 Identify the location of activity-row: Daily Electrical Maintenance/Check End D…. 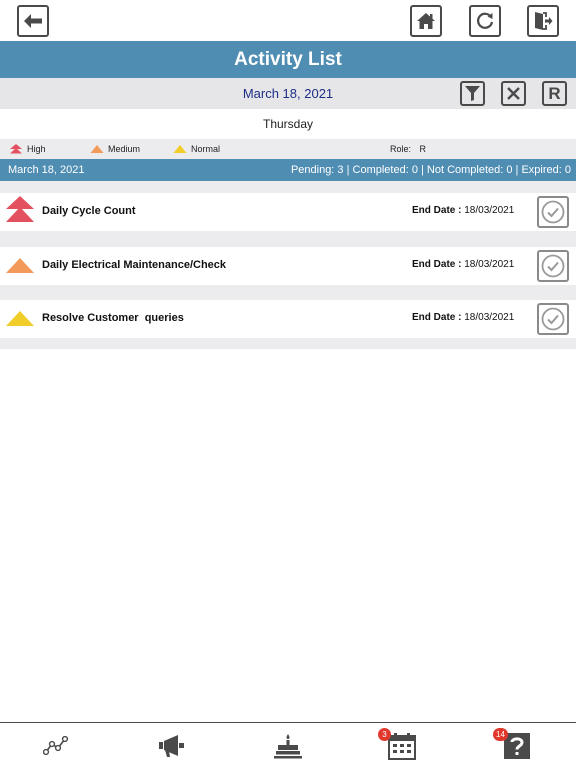
(288, 266).